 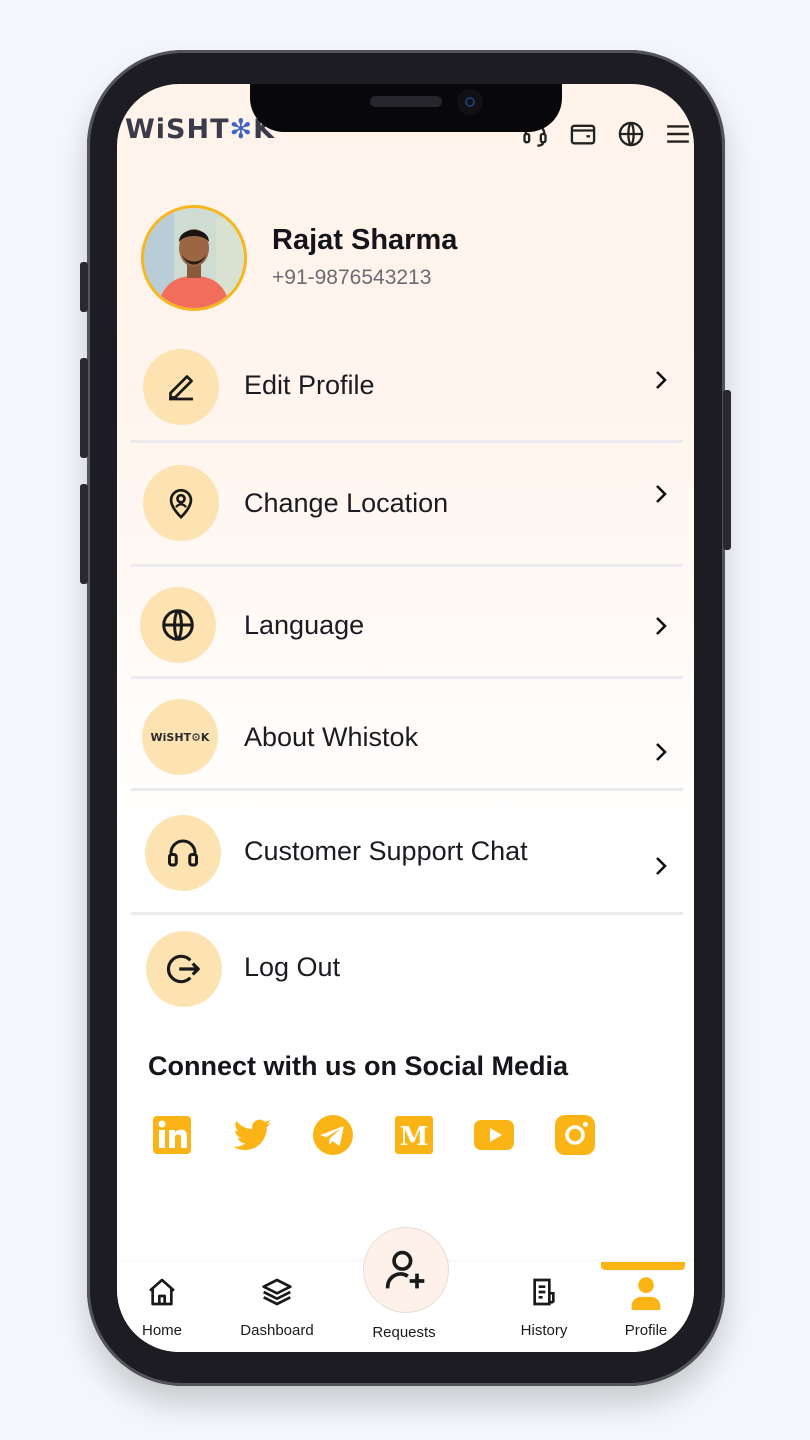 I want to click on add-user-icon, so click(x=405, y=1269).